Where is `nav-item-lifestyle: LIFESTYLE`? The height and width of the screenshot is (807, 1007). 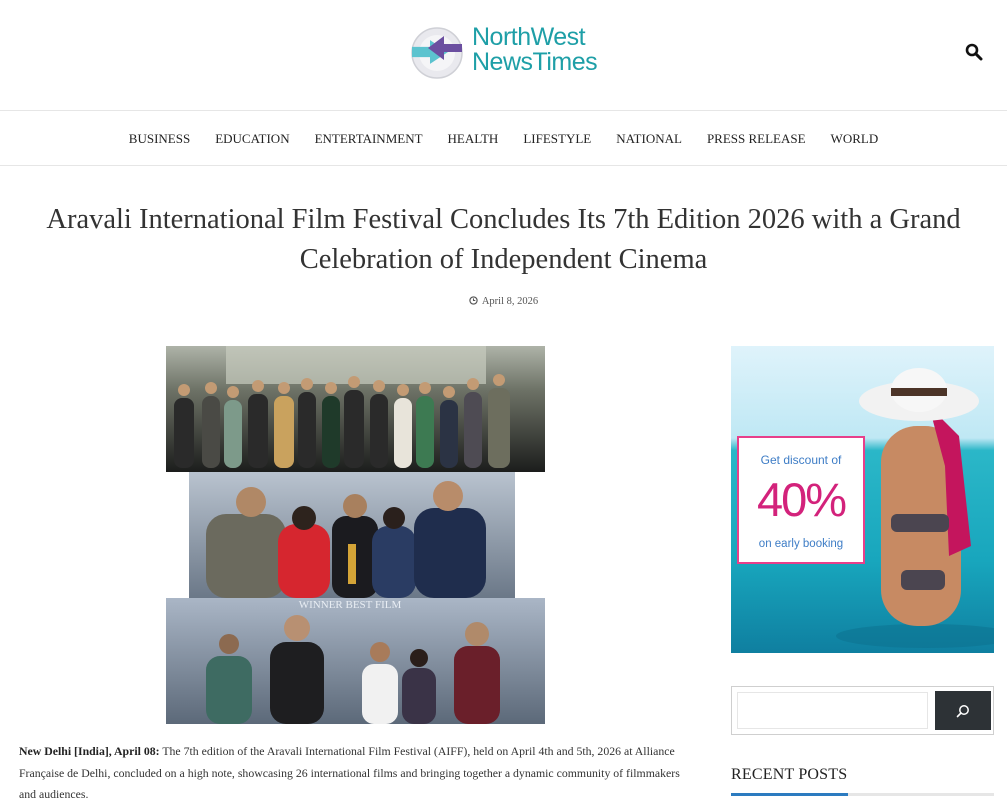
nav-item-lifestyle: LIFESTYLE is located at coordinates (557, 139).